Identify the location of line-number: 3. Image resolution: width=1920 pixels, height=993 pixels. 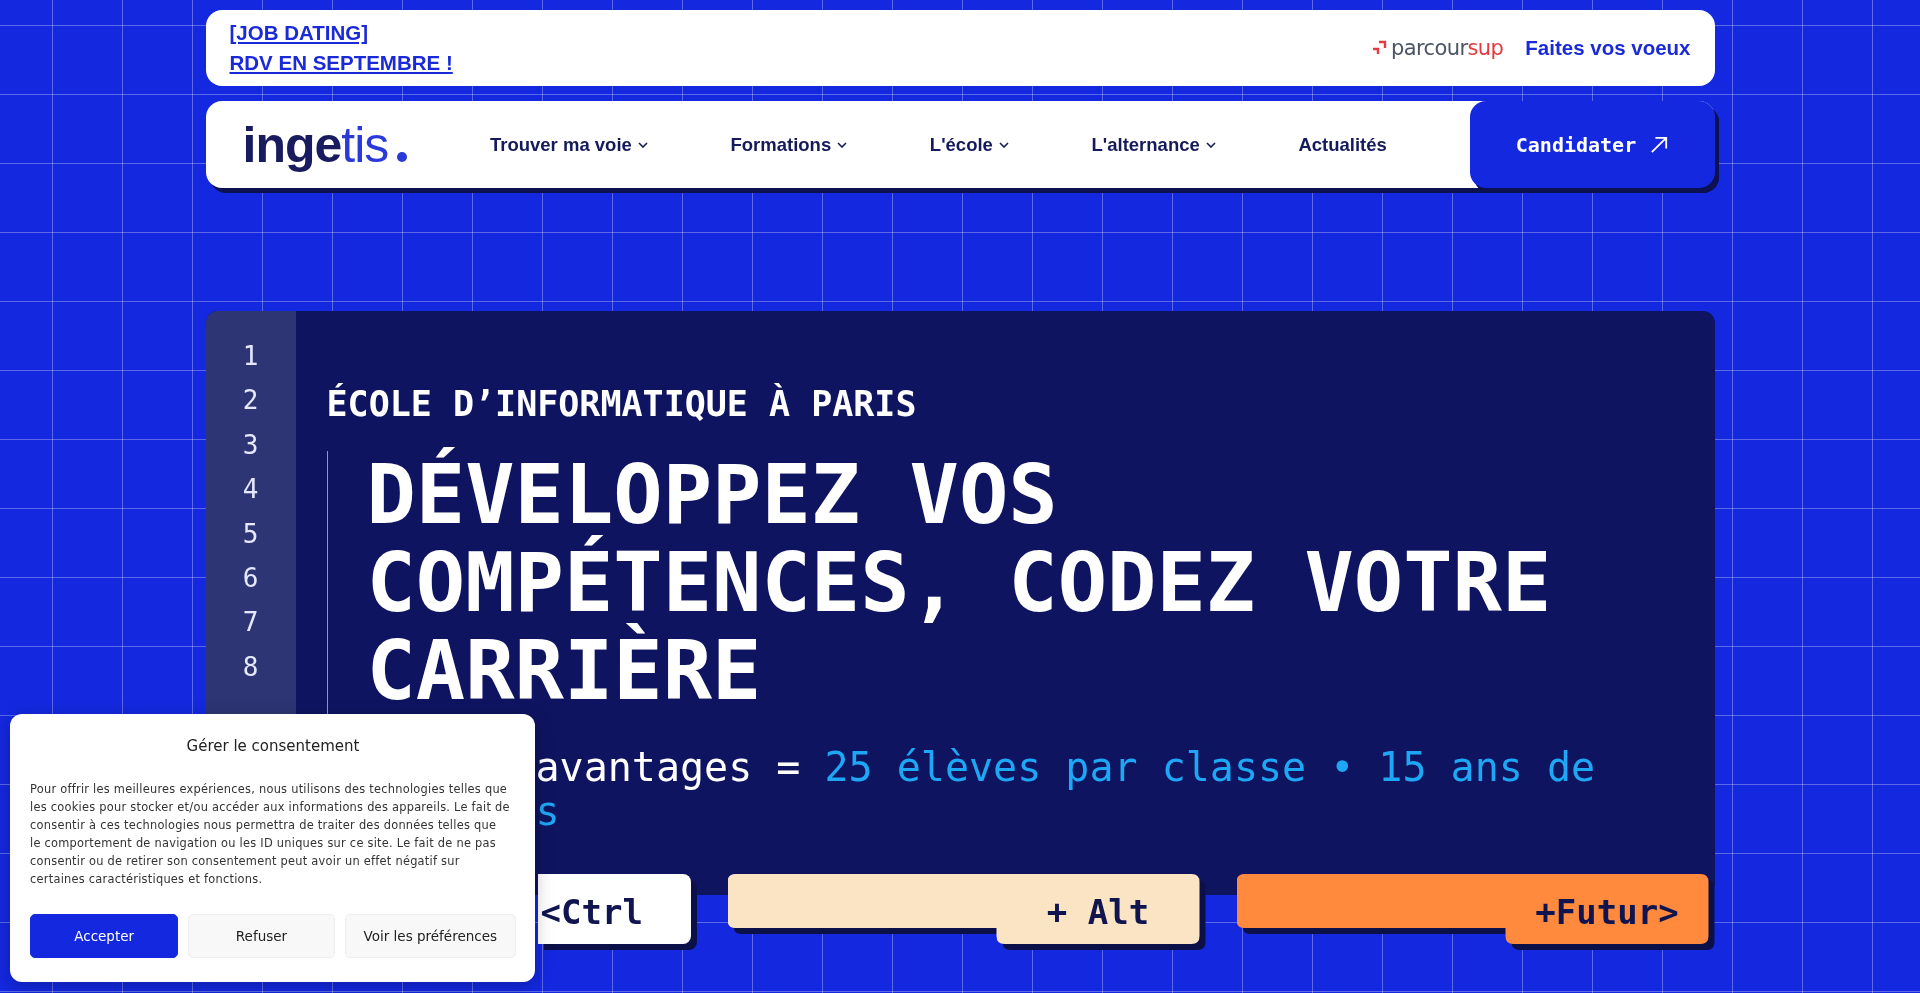
(250, 444).